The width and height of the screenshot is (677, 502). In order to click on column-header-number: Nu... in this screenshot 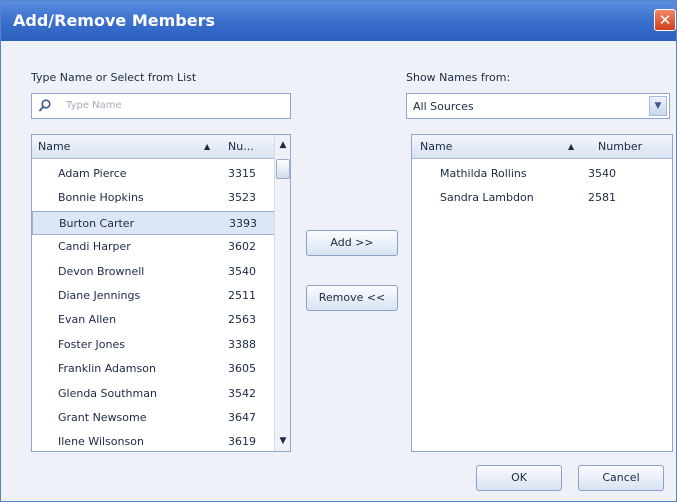, I will do `click(241, 146)`.